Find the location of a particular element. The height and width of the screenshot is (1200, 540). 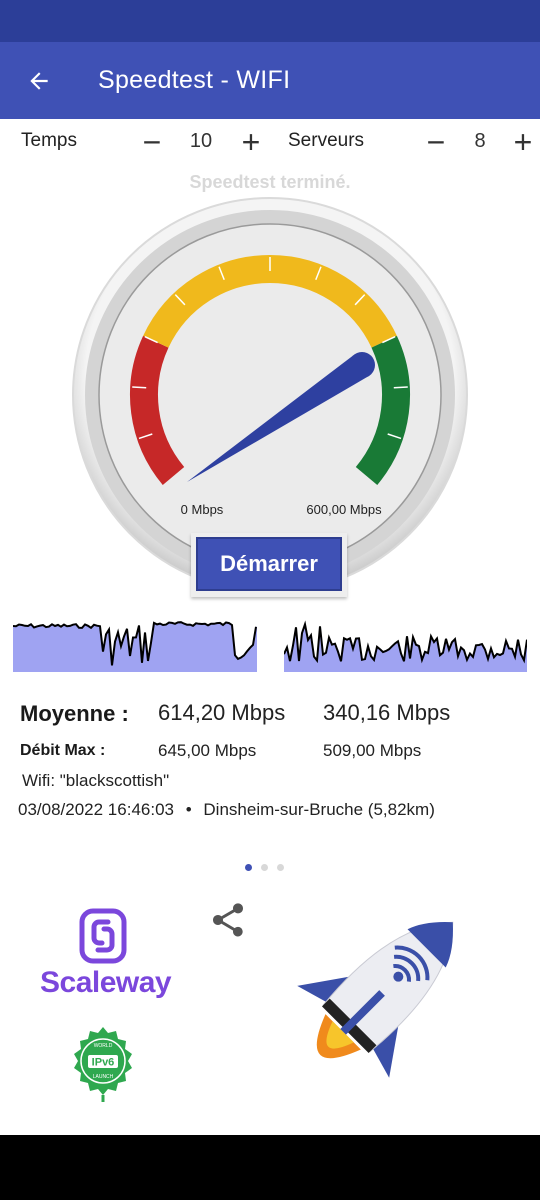

status-bar is located at coordinates (270, 21).